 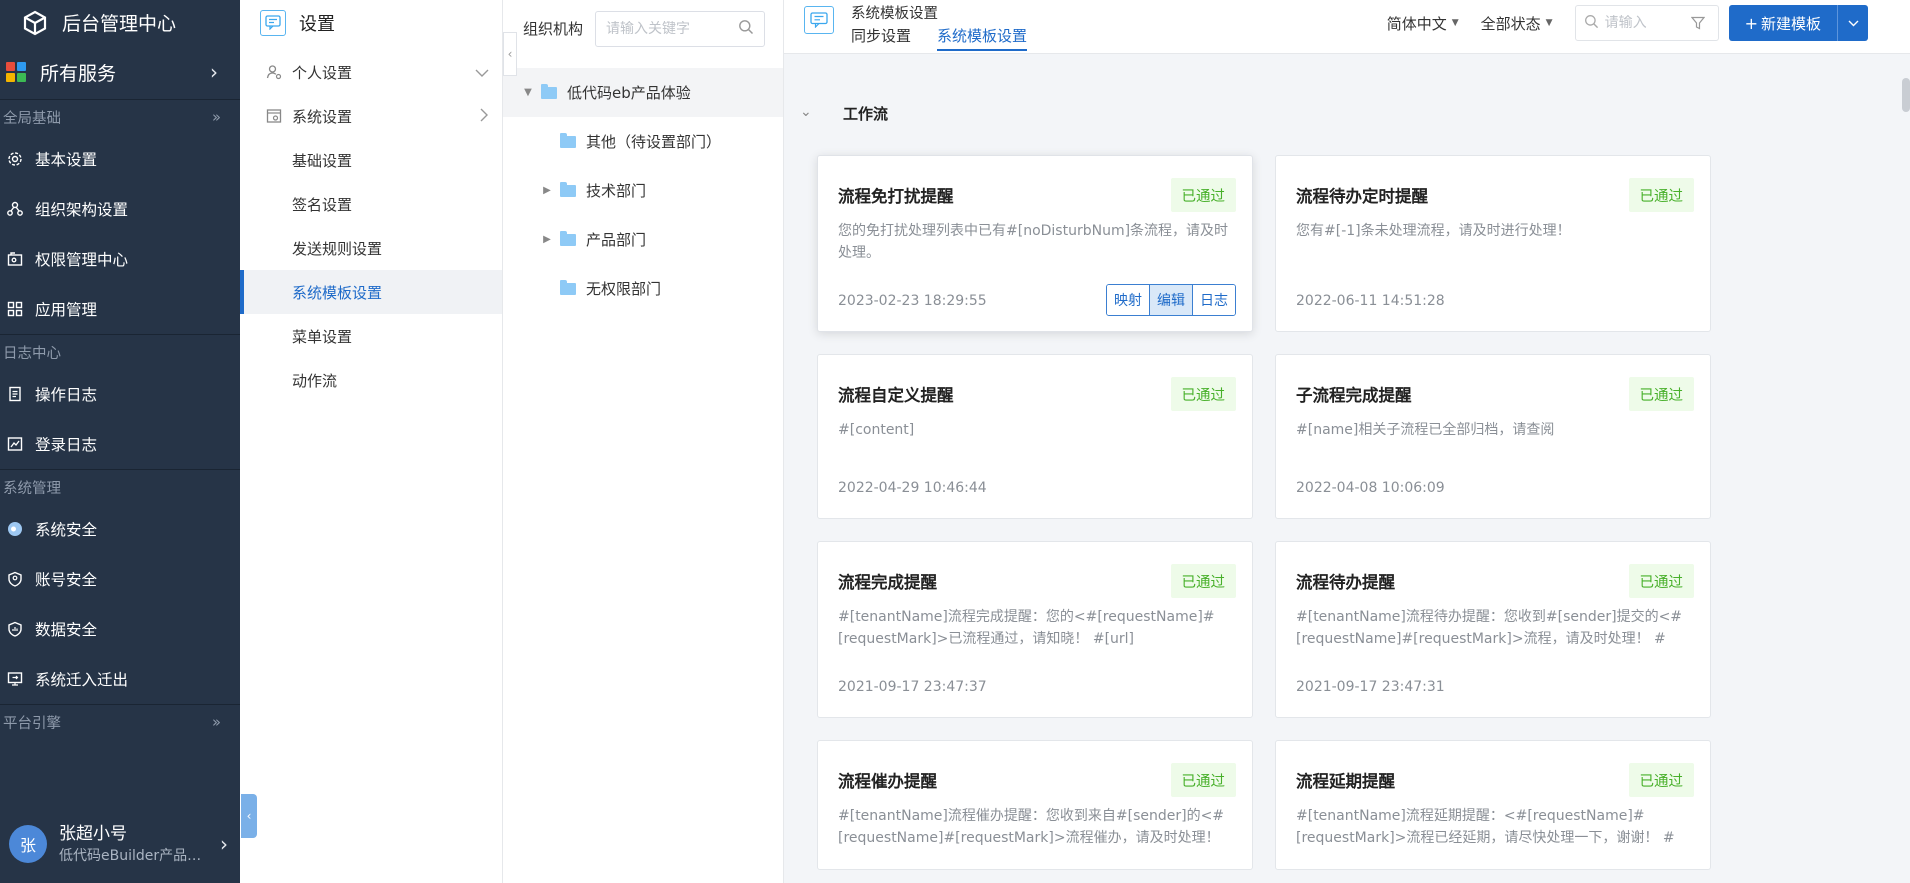 What do you see at coordinates (371, 292) in the screenshot?
I see `settings-sub-system-template: 系统模板设置` at bounding box center [371, 292].